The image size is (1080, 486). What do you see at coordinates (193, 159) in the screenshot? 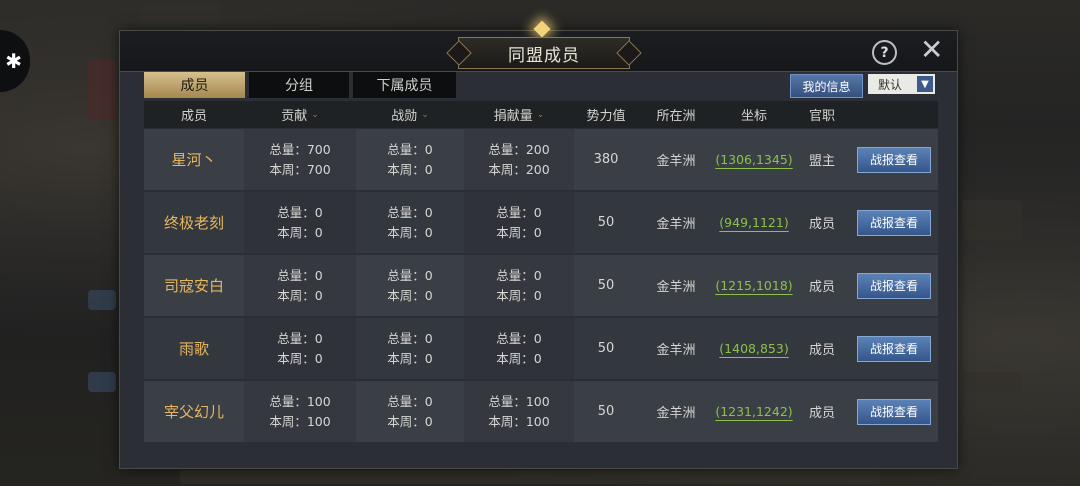
I see `member-name: 星河丶` at bounding box center [193, 159].